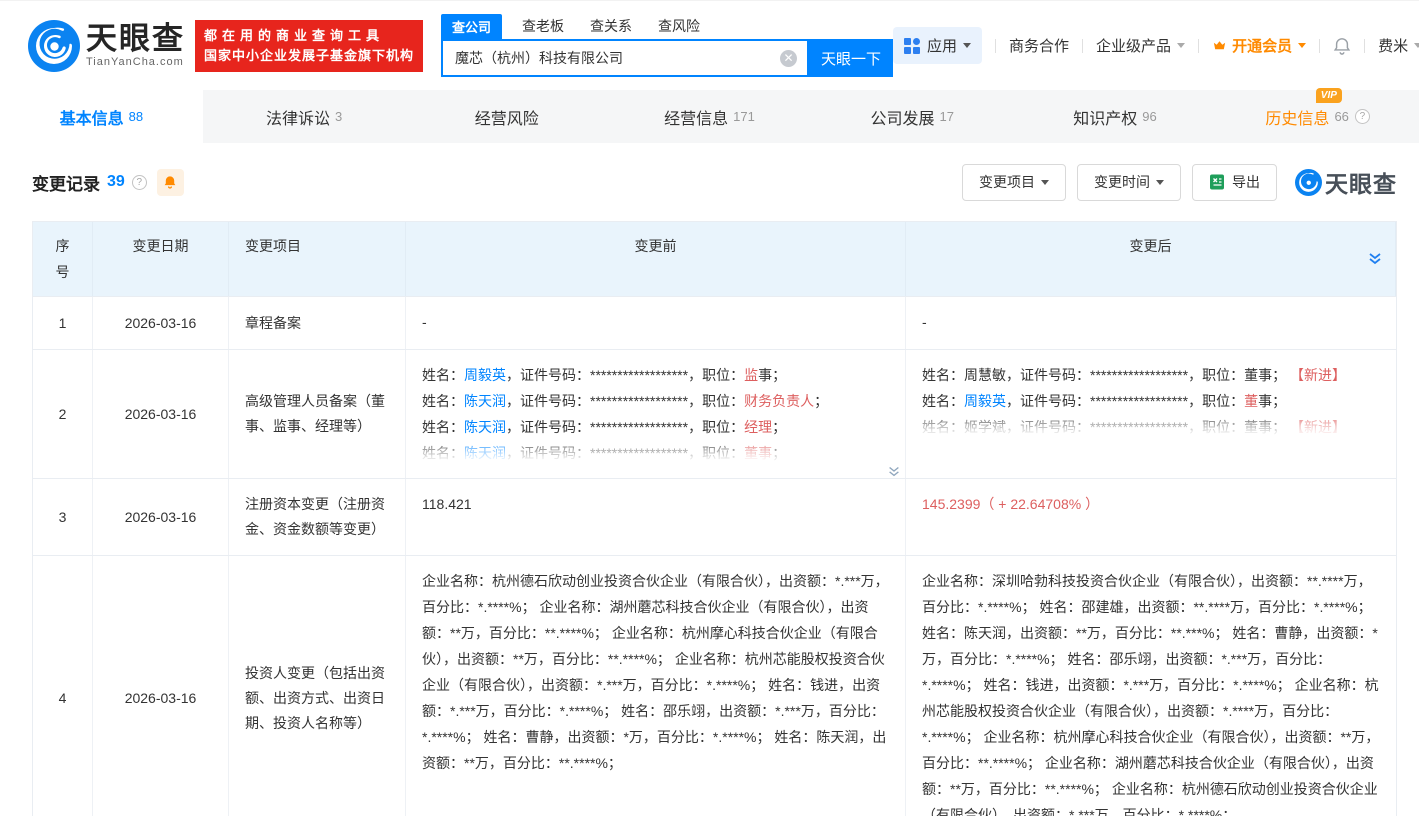  What do you see at coordinates (161, 414) in the screenshot?
I see `cell-date: 2026-03-16` at bounding box center [161, 414].